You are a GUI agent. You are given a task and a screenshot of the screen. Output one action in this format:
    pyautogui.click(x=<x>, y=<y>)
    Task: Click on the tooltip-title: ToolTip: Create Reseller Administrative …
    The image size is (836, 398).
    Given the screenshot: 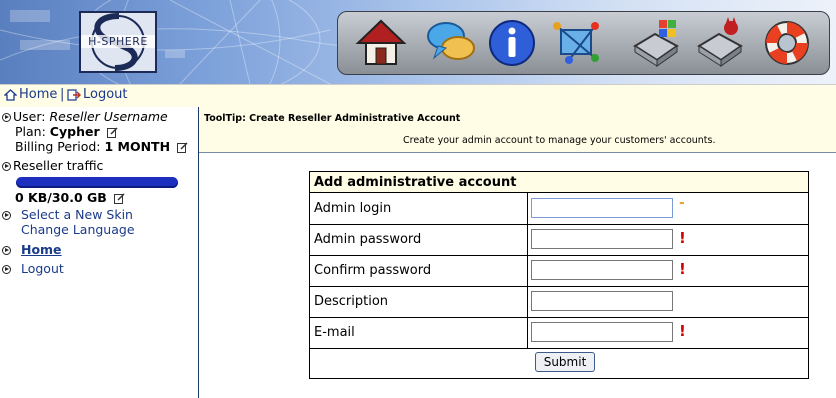 What is the action you would take?
    pyautogui.click(x=332, y=118)
    